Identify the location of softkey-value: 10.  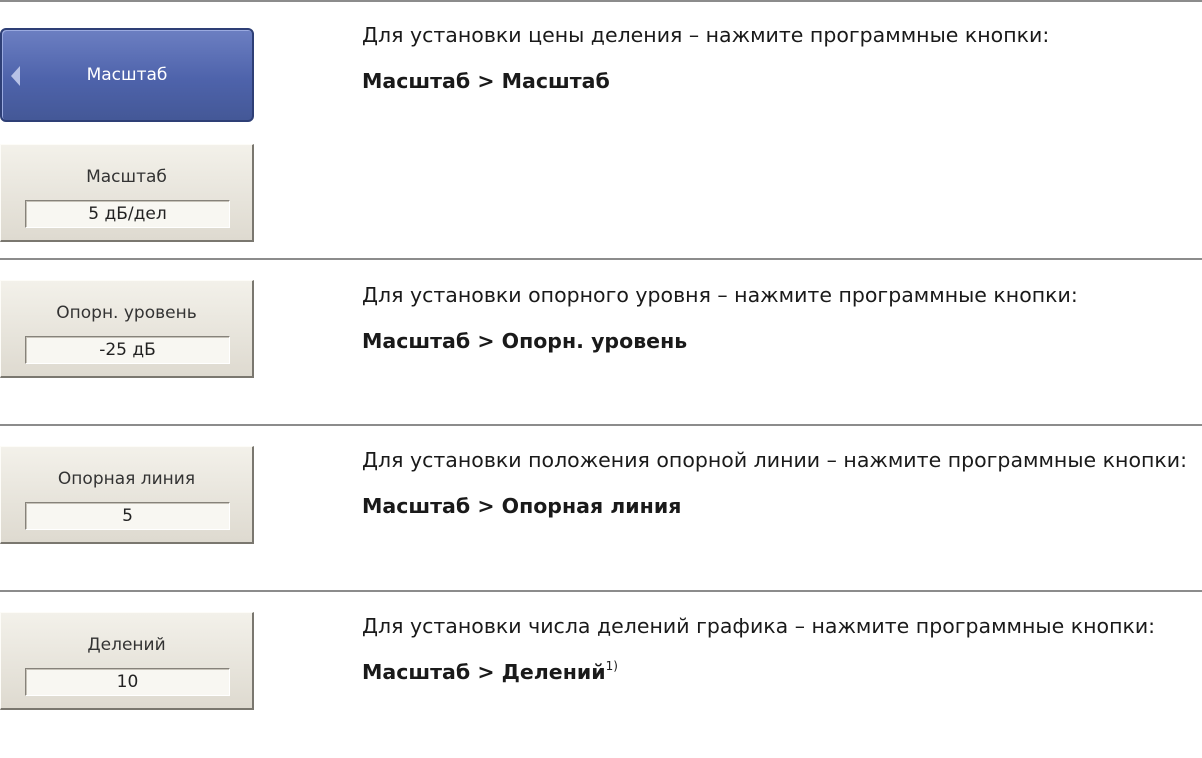
(127, 682).